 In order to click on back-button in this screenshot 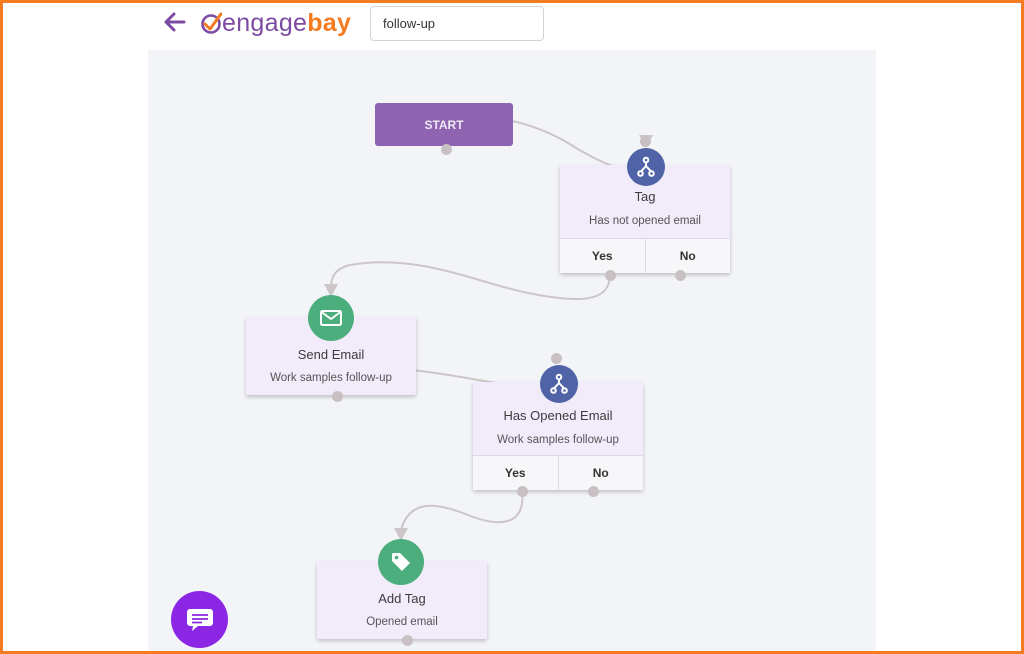, I will do `click(175, 22)`.